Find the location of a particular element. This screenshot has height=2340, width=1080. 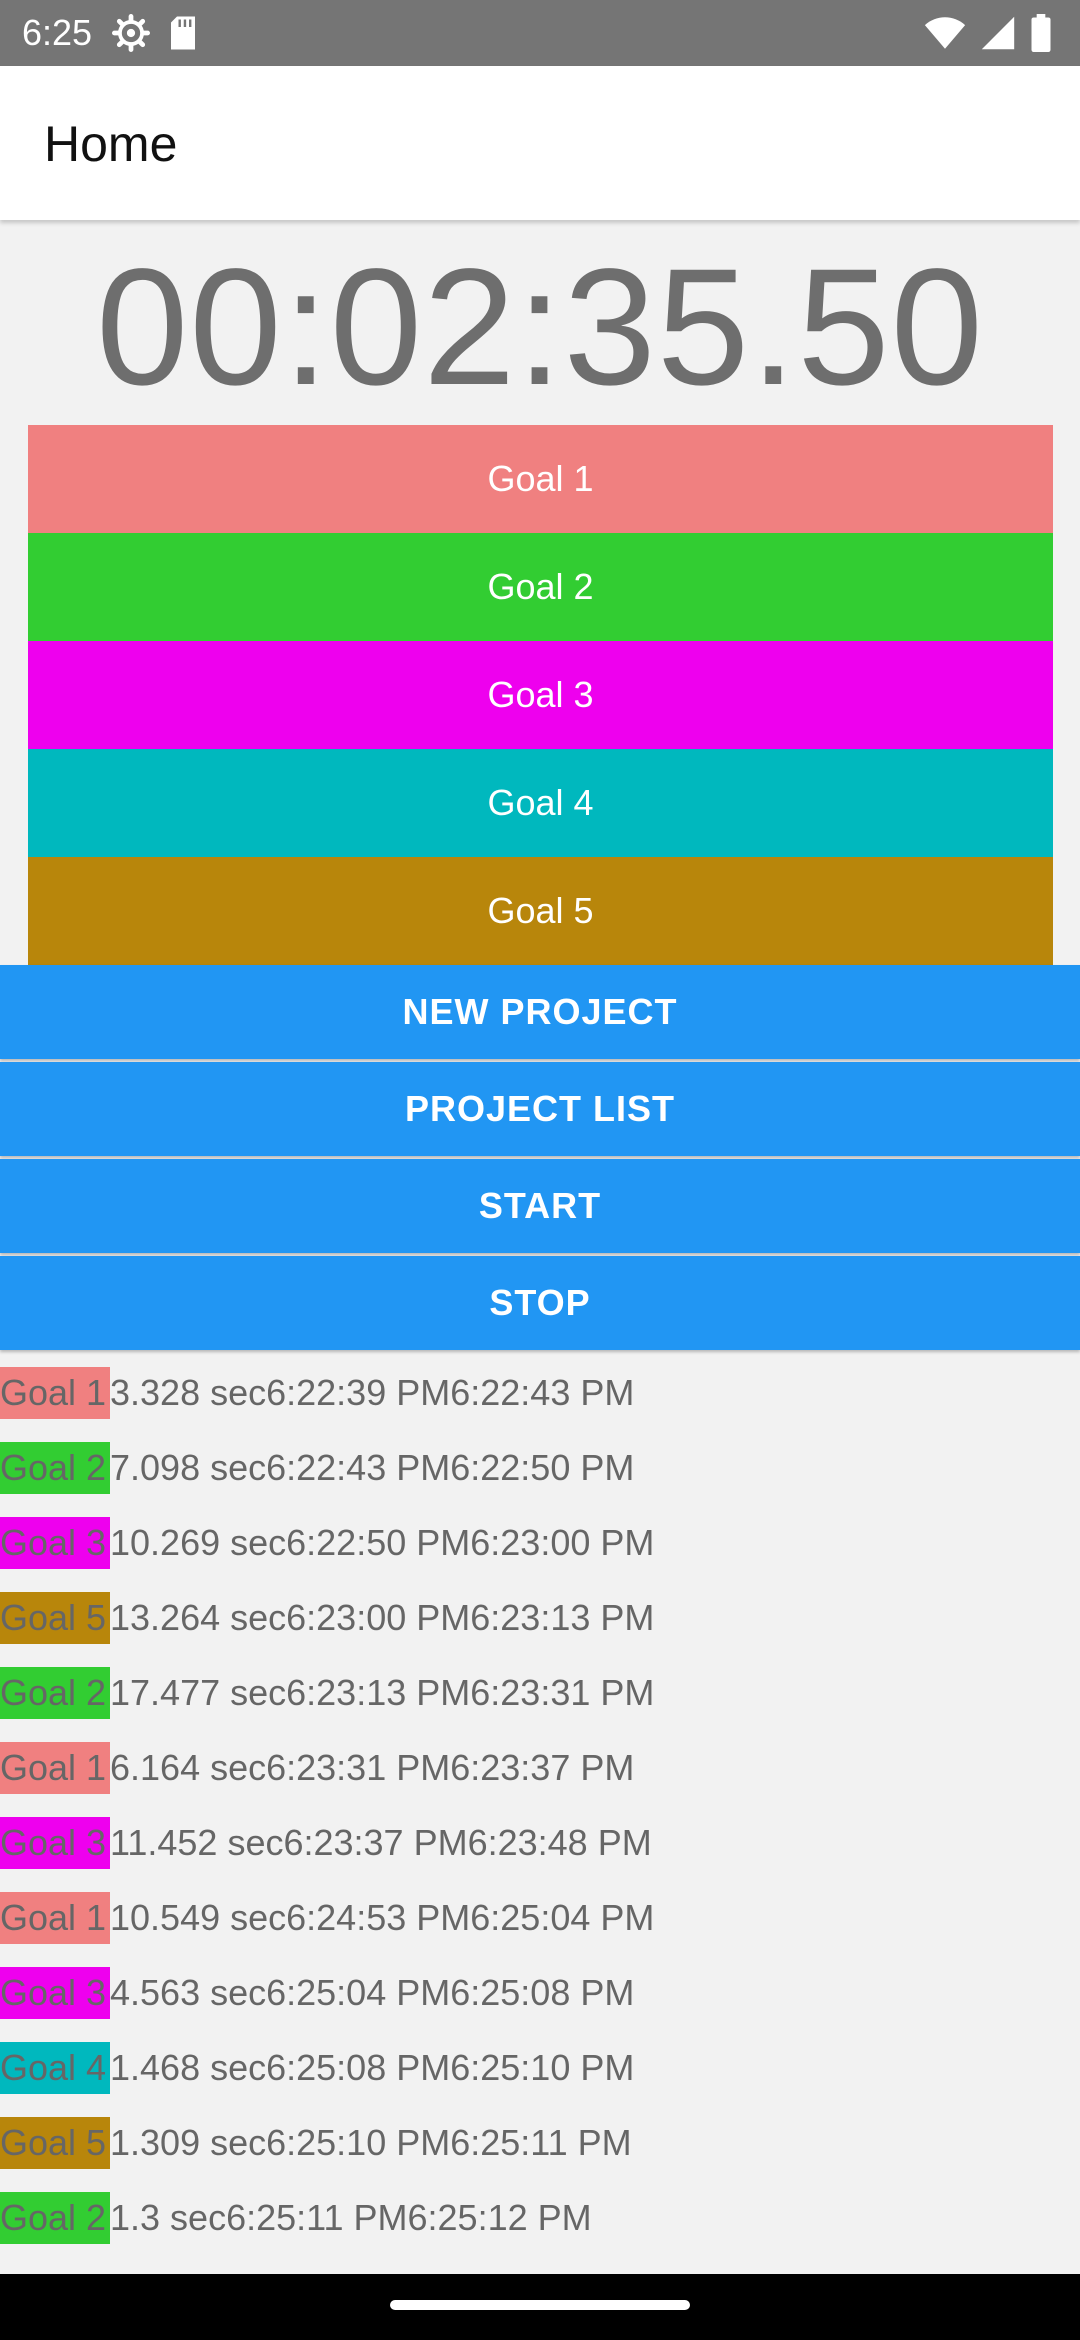

project-list-button: PROJECT LIST is located at coordinates (540, 1109).